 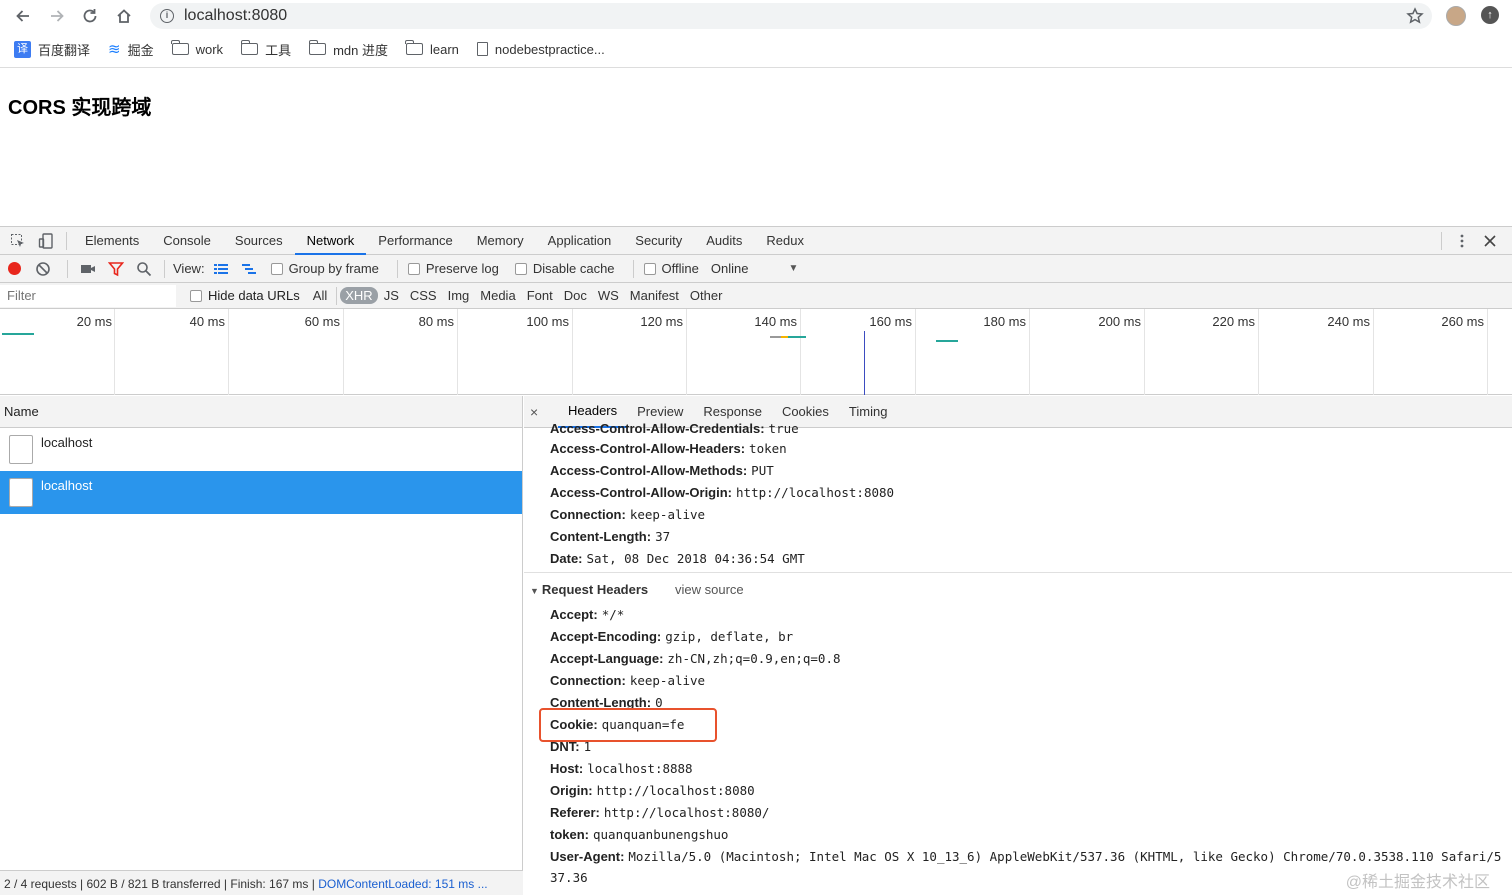 I want to click on close-icon, so click(x=1490, y=241).